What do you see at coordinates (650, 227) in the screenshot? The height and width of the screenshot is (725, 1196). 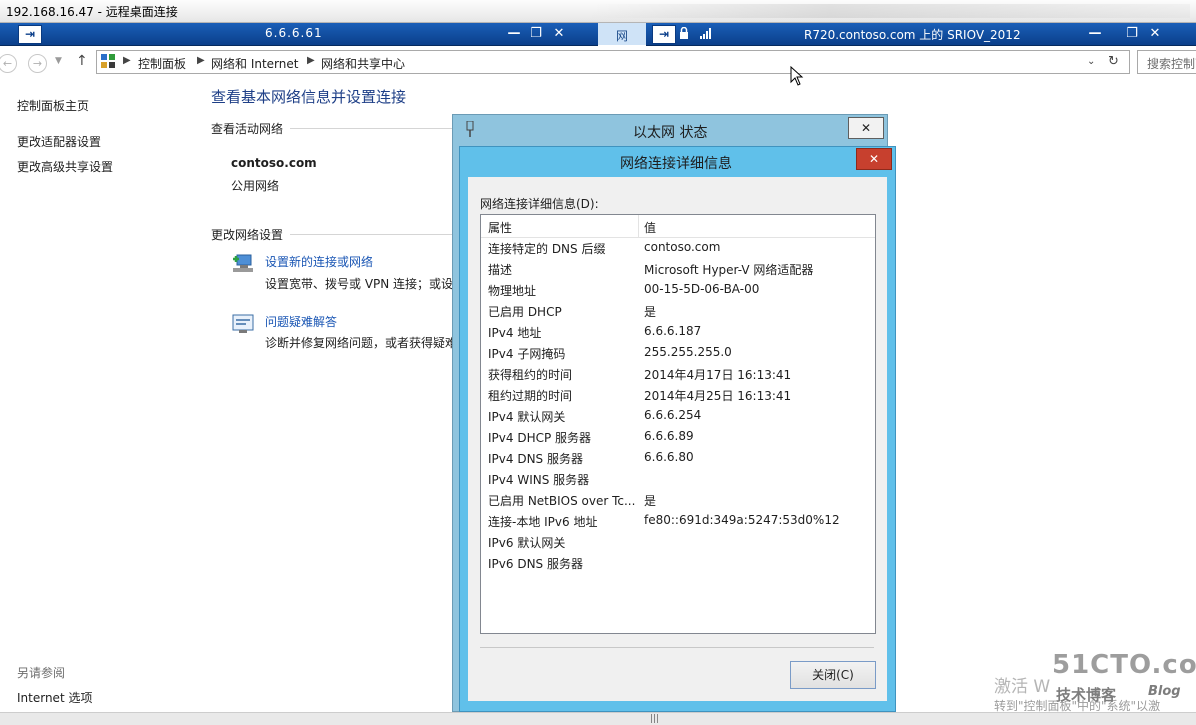 I see `column-header-value: 值` at bounding box center [650, 227].